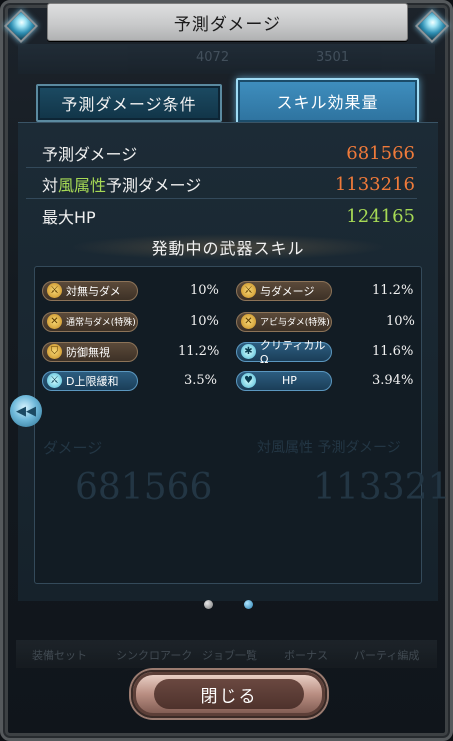 Image resolution: width=453 pixels, height=741 pixels. I want to click on heart-icon: ♥, so click(248, 380).